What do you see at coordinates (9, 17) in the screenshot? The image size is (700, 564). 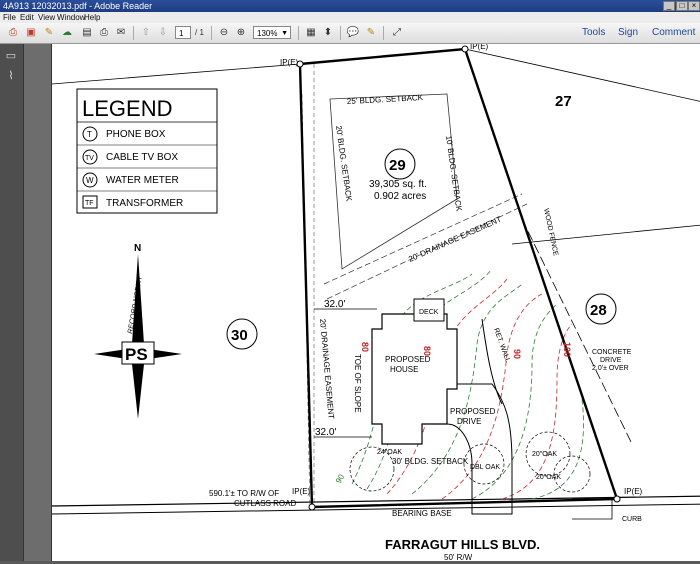 I see `menu-file: File` at bounding box center [9, 17].